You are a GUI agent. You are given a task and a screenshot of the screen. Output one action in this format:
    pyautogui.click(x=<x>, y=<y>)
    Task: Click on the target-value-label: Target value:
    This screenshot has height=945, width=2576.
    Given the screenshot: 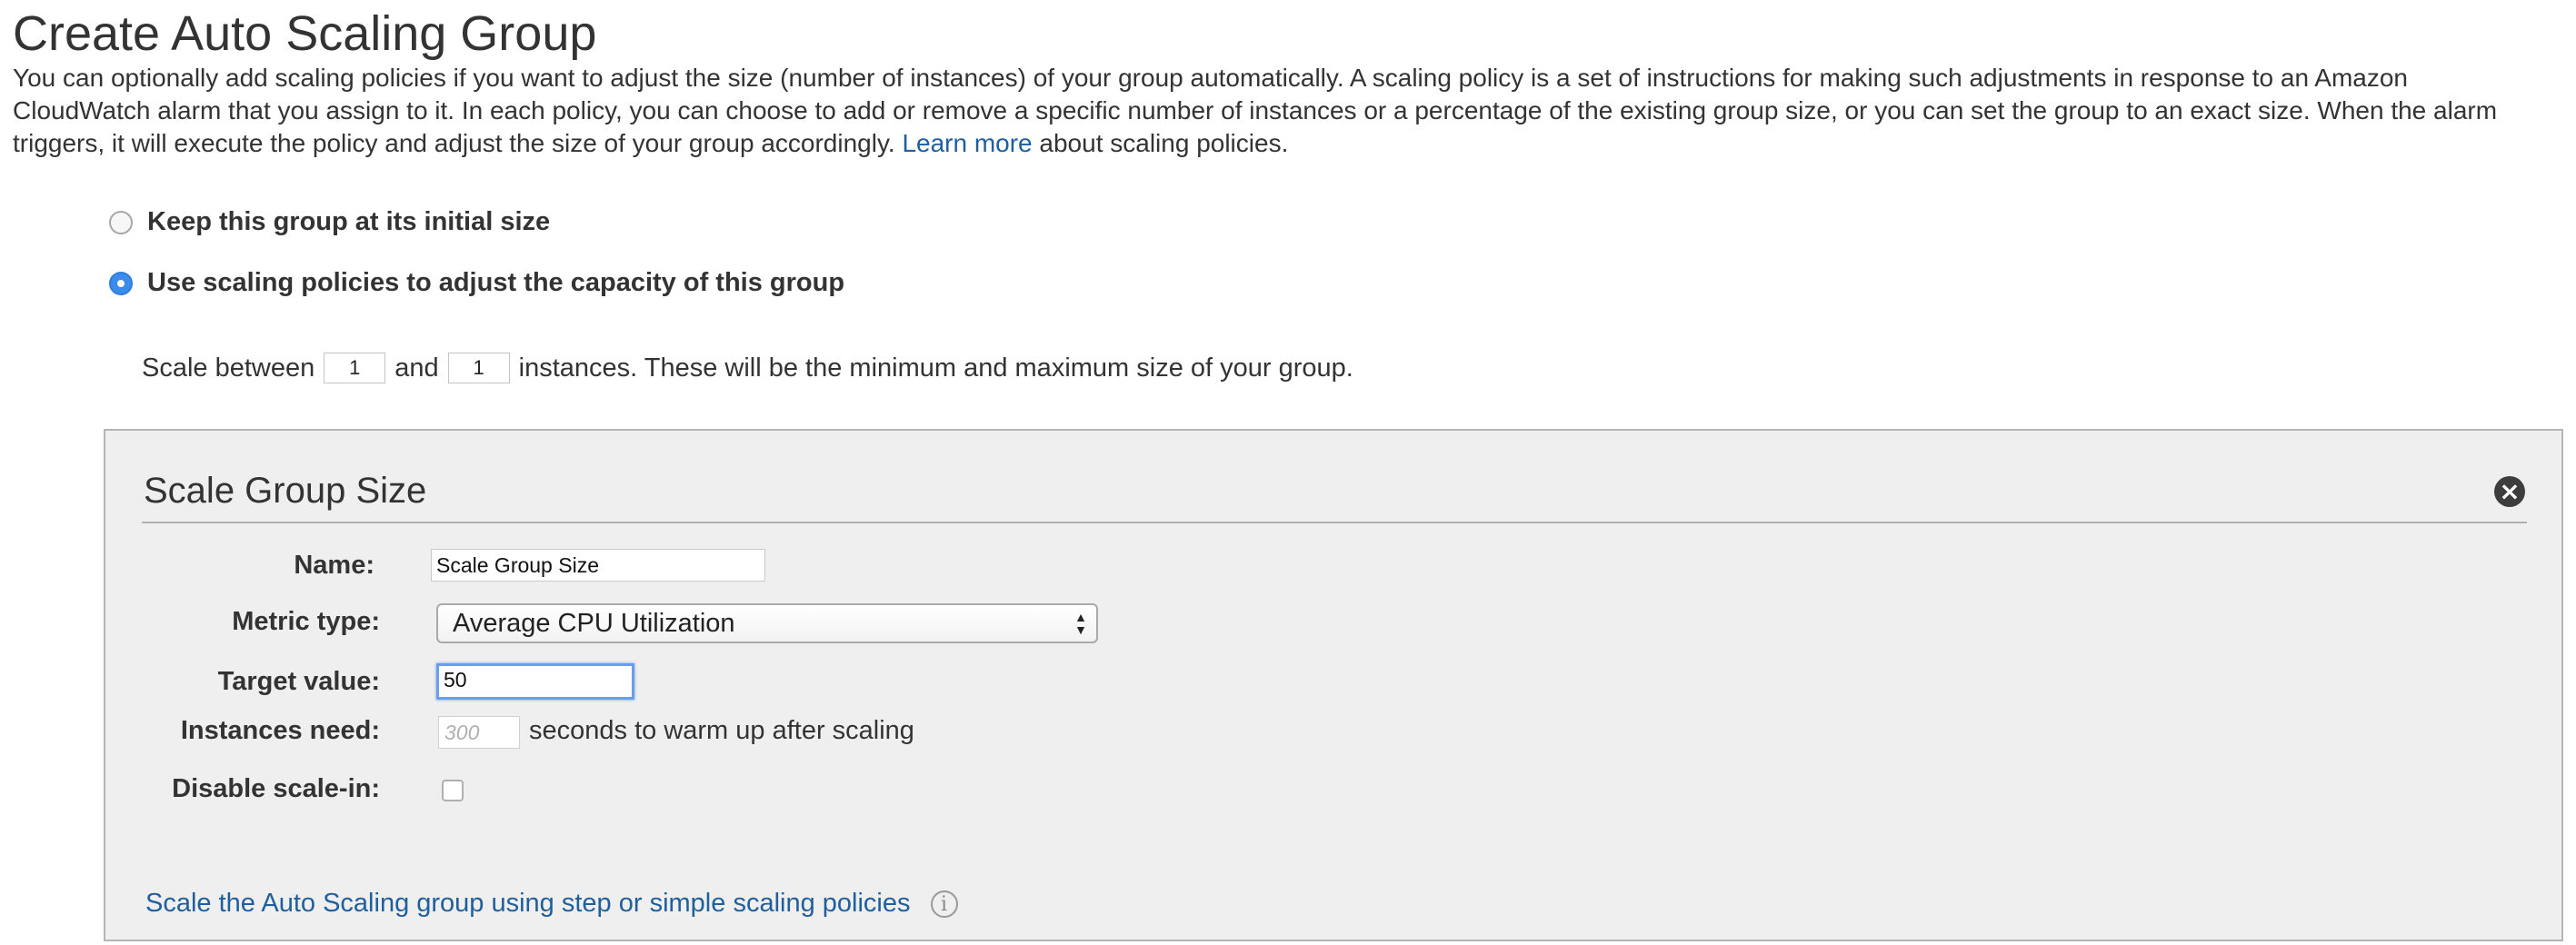 What is the action you would take?
    pyautogui.click(x=298, y=681)
    